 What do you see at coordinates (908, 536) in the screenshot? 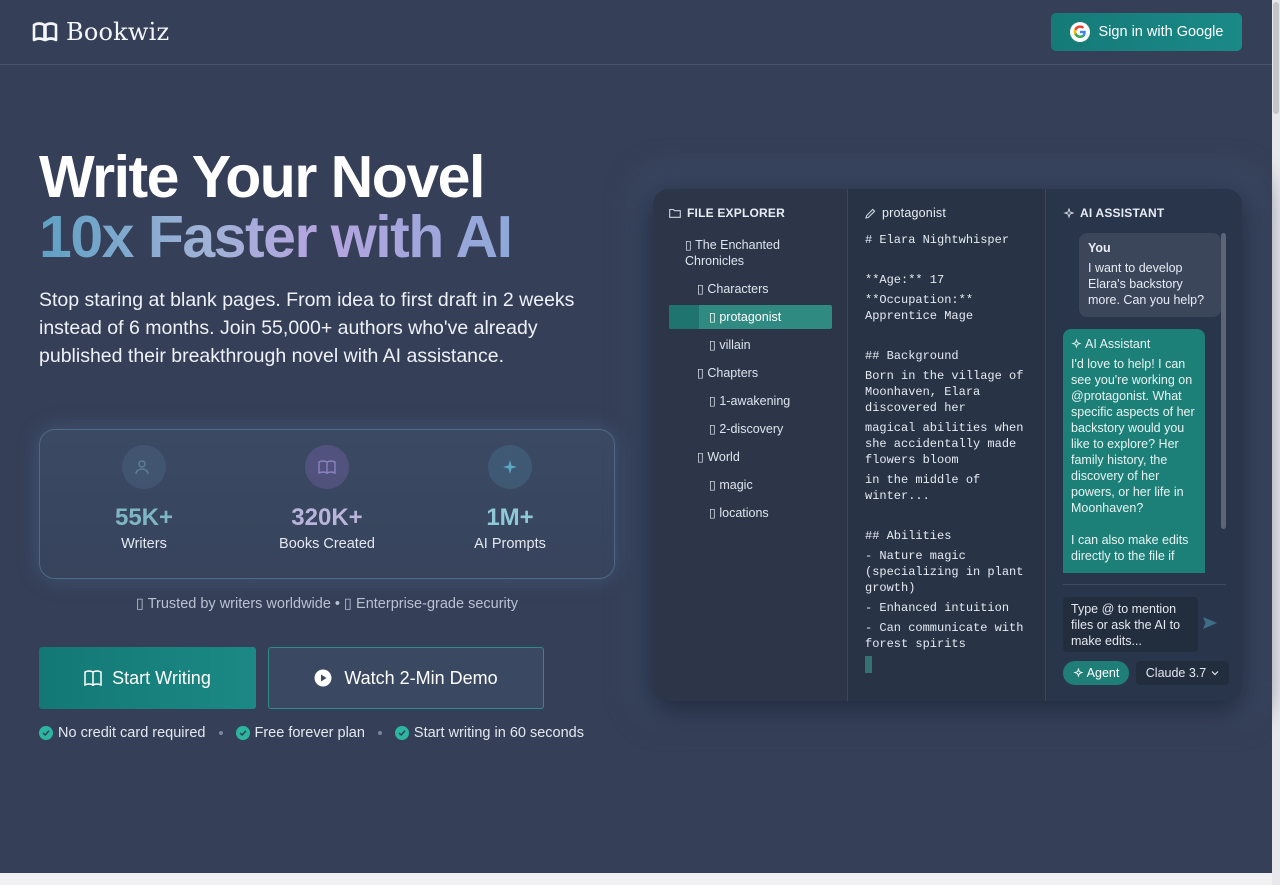
I see `code-line: ## Abilities` at bounding box center [908, 536].